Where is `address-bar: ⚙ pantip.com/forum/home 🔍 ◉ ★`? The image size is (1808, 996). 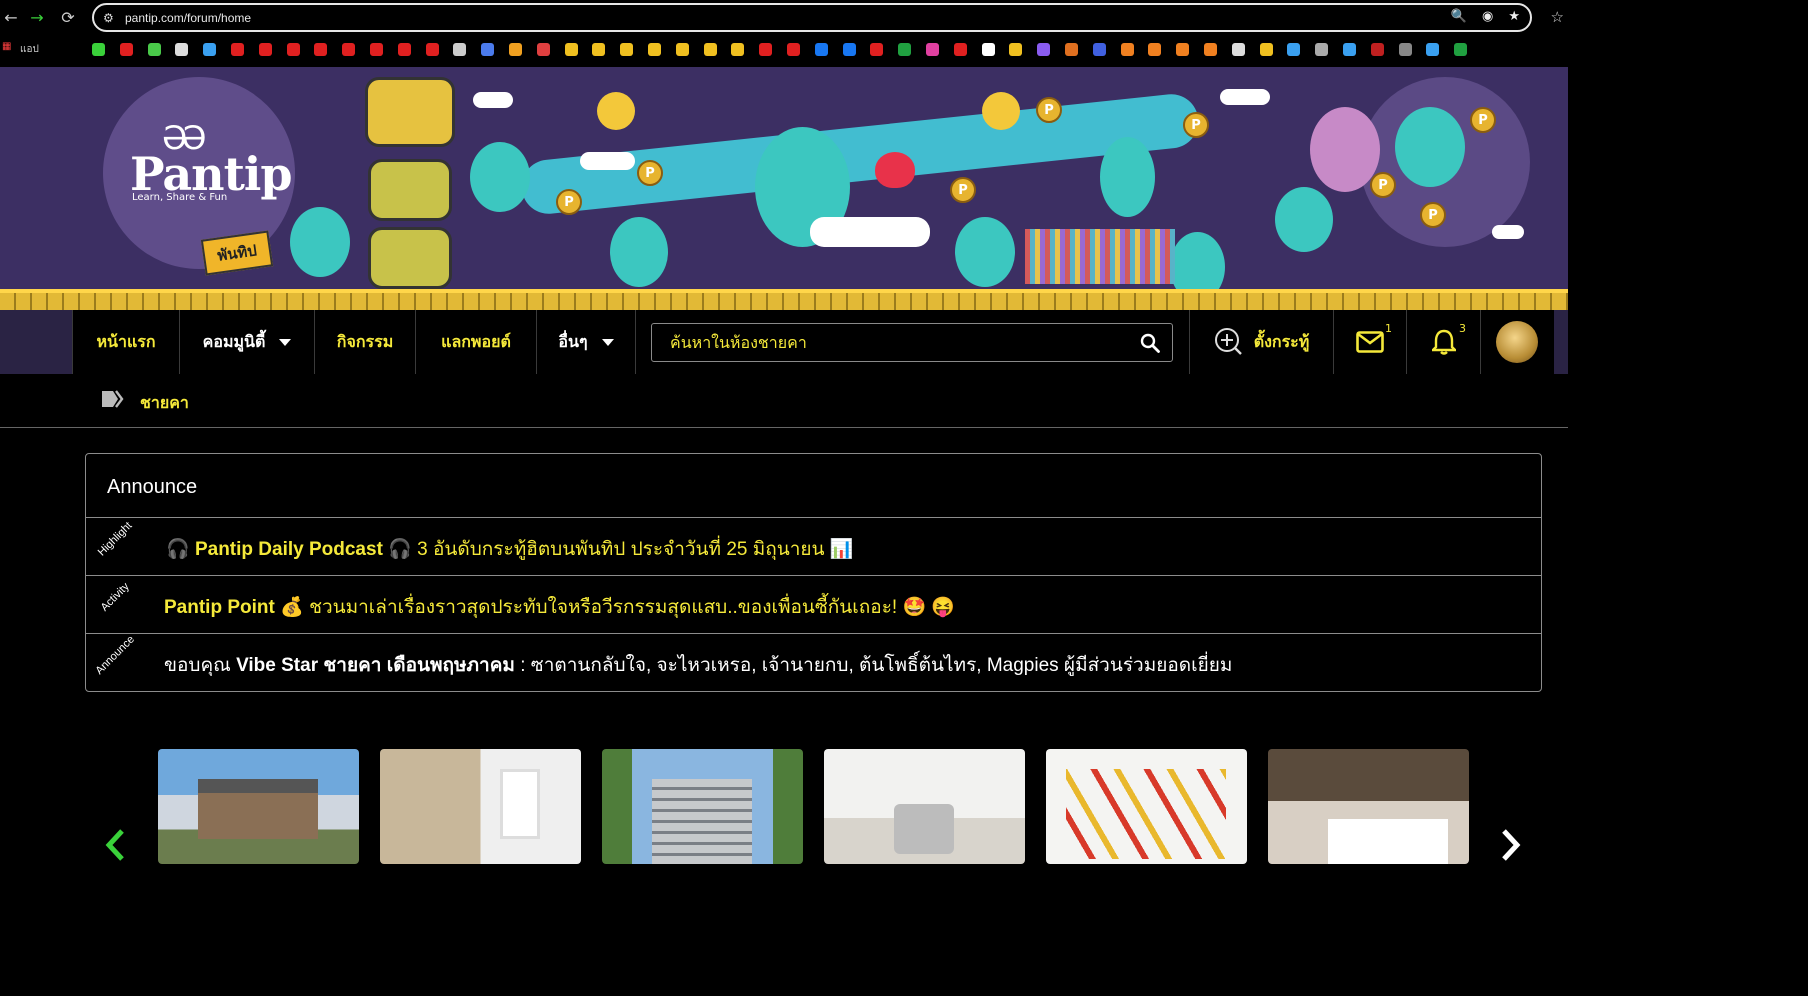
address-bar: ⚙ pantip.com/forum/home 🔍 ◉ ★ is located at coordinates (812, 17).